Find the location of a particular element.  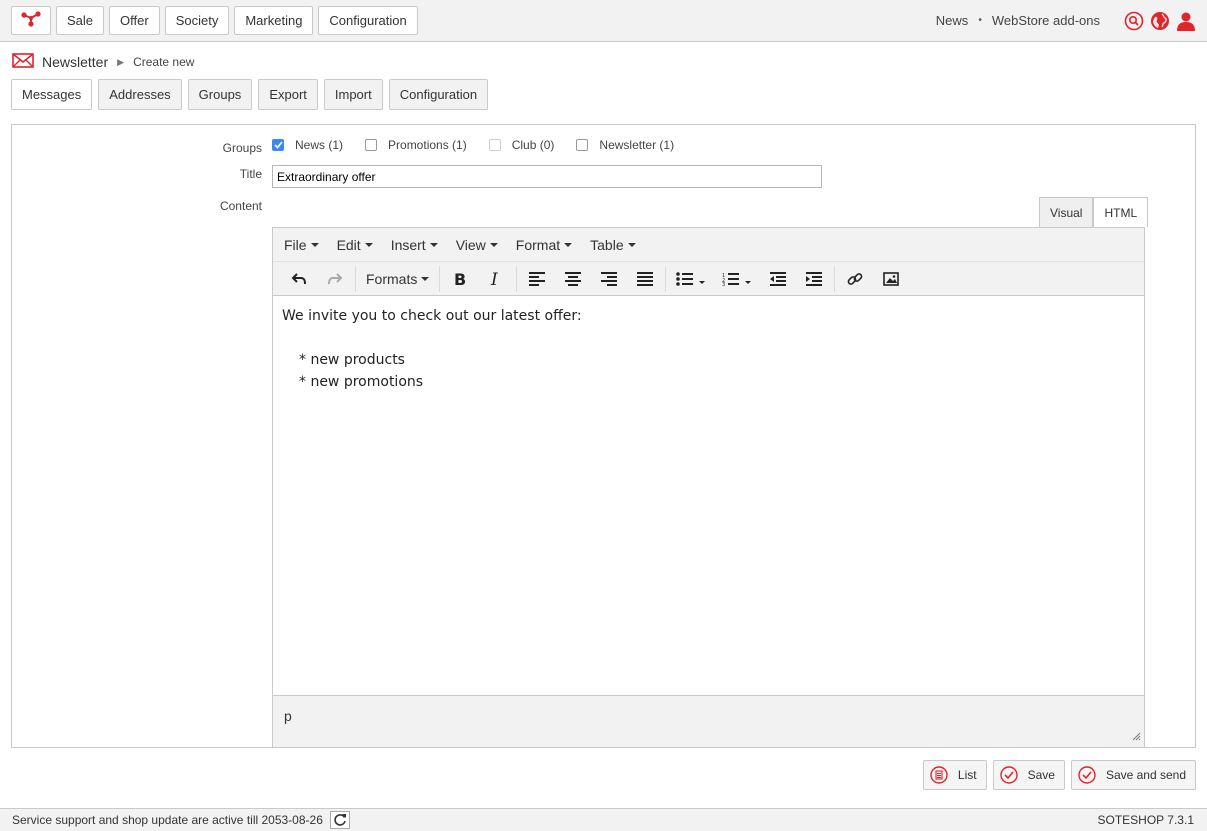

save-button: Save is located at coordinates (1028, 775).